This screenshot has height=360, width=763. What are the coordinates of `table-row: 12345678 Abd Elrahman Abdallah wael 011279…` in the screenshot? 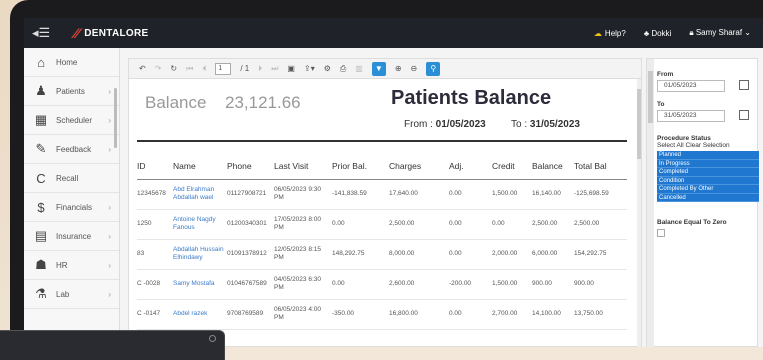 It's located at (382, 194).